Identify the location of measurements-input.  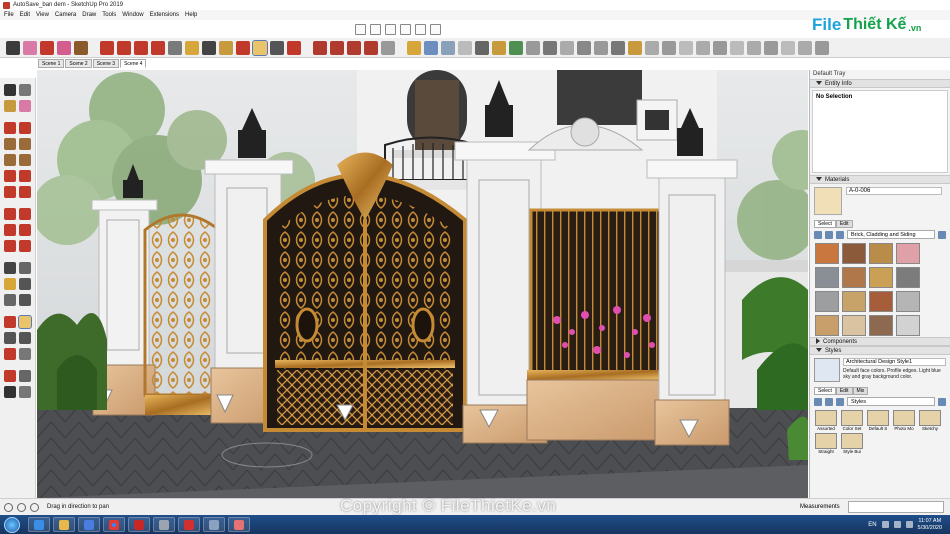
(896, 507).